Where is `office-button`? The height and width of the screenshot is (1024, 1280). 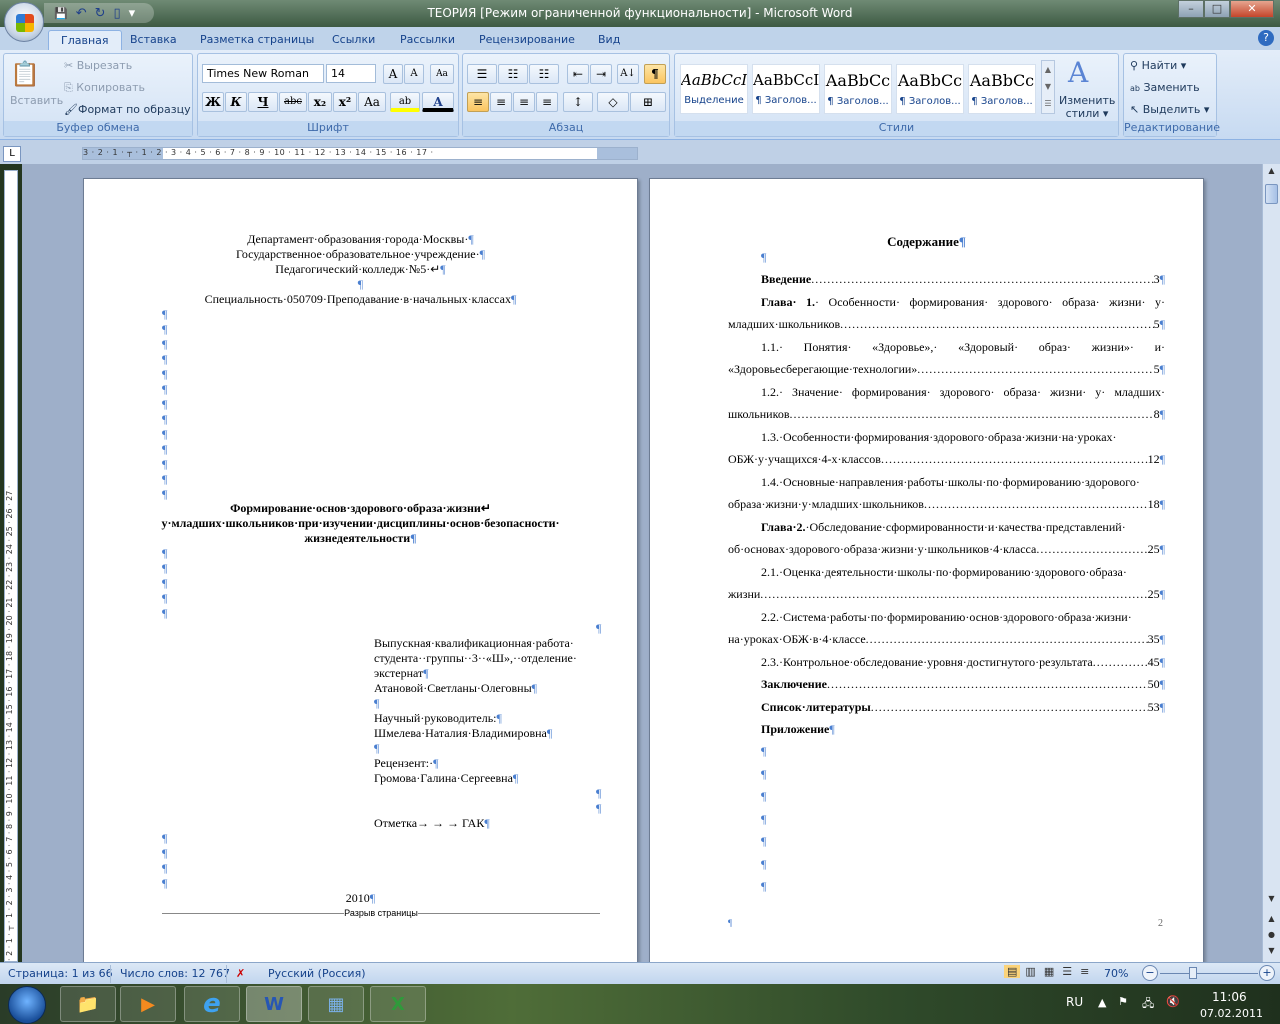 office-button is located at coordinates (24, 22).